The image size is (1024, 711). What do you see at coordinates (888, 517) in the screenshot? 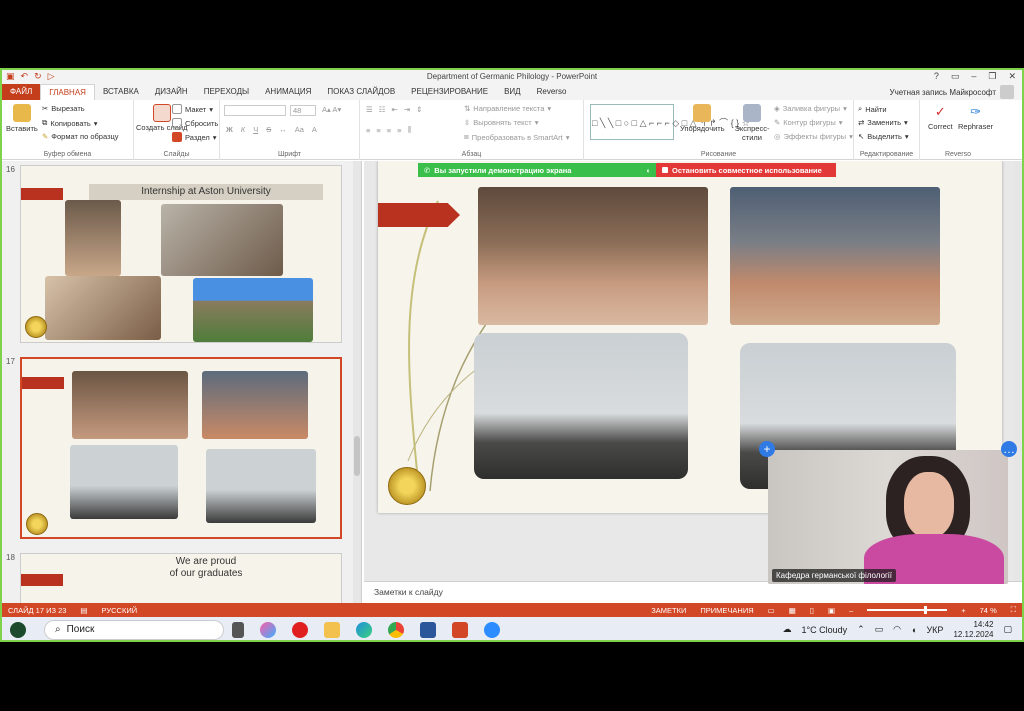
I see `video-call-tile: Кафедра германської філології` at bounding box center [888, 517].